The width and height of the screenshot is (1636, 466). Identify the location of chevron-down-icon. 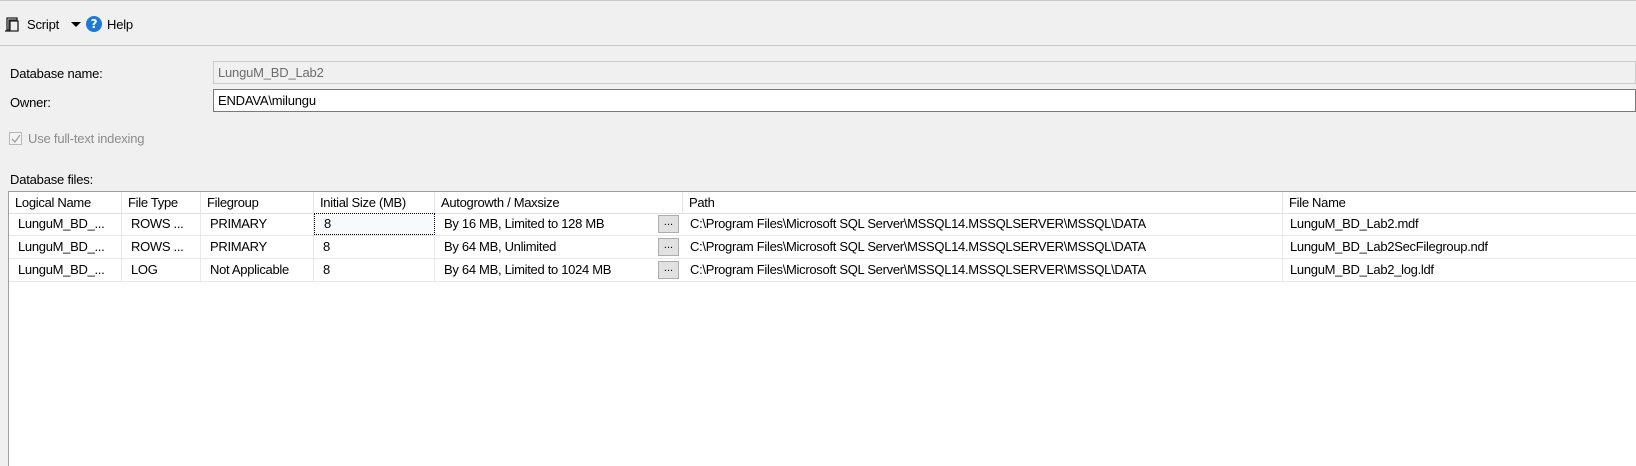
(76, 24).